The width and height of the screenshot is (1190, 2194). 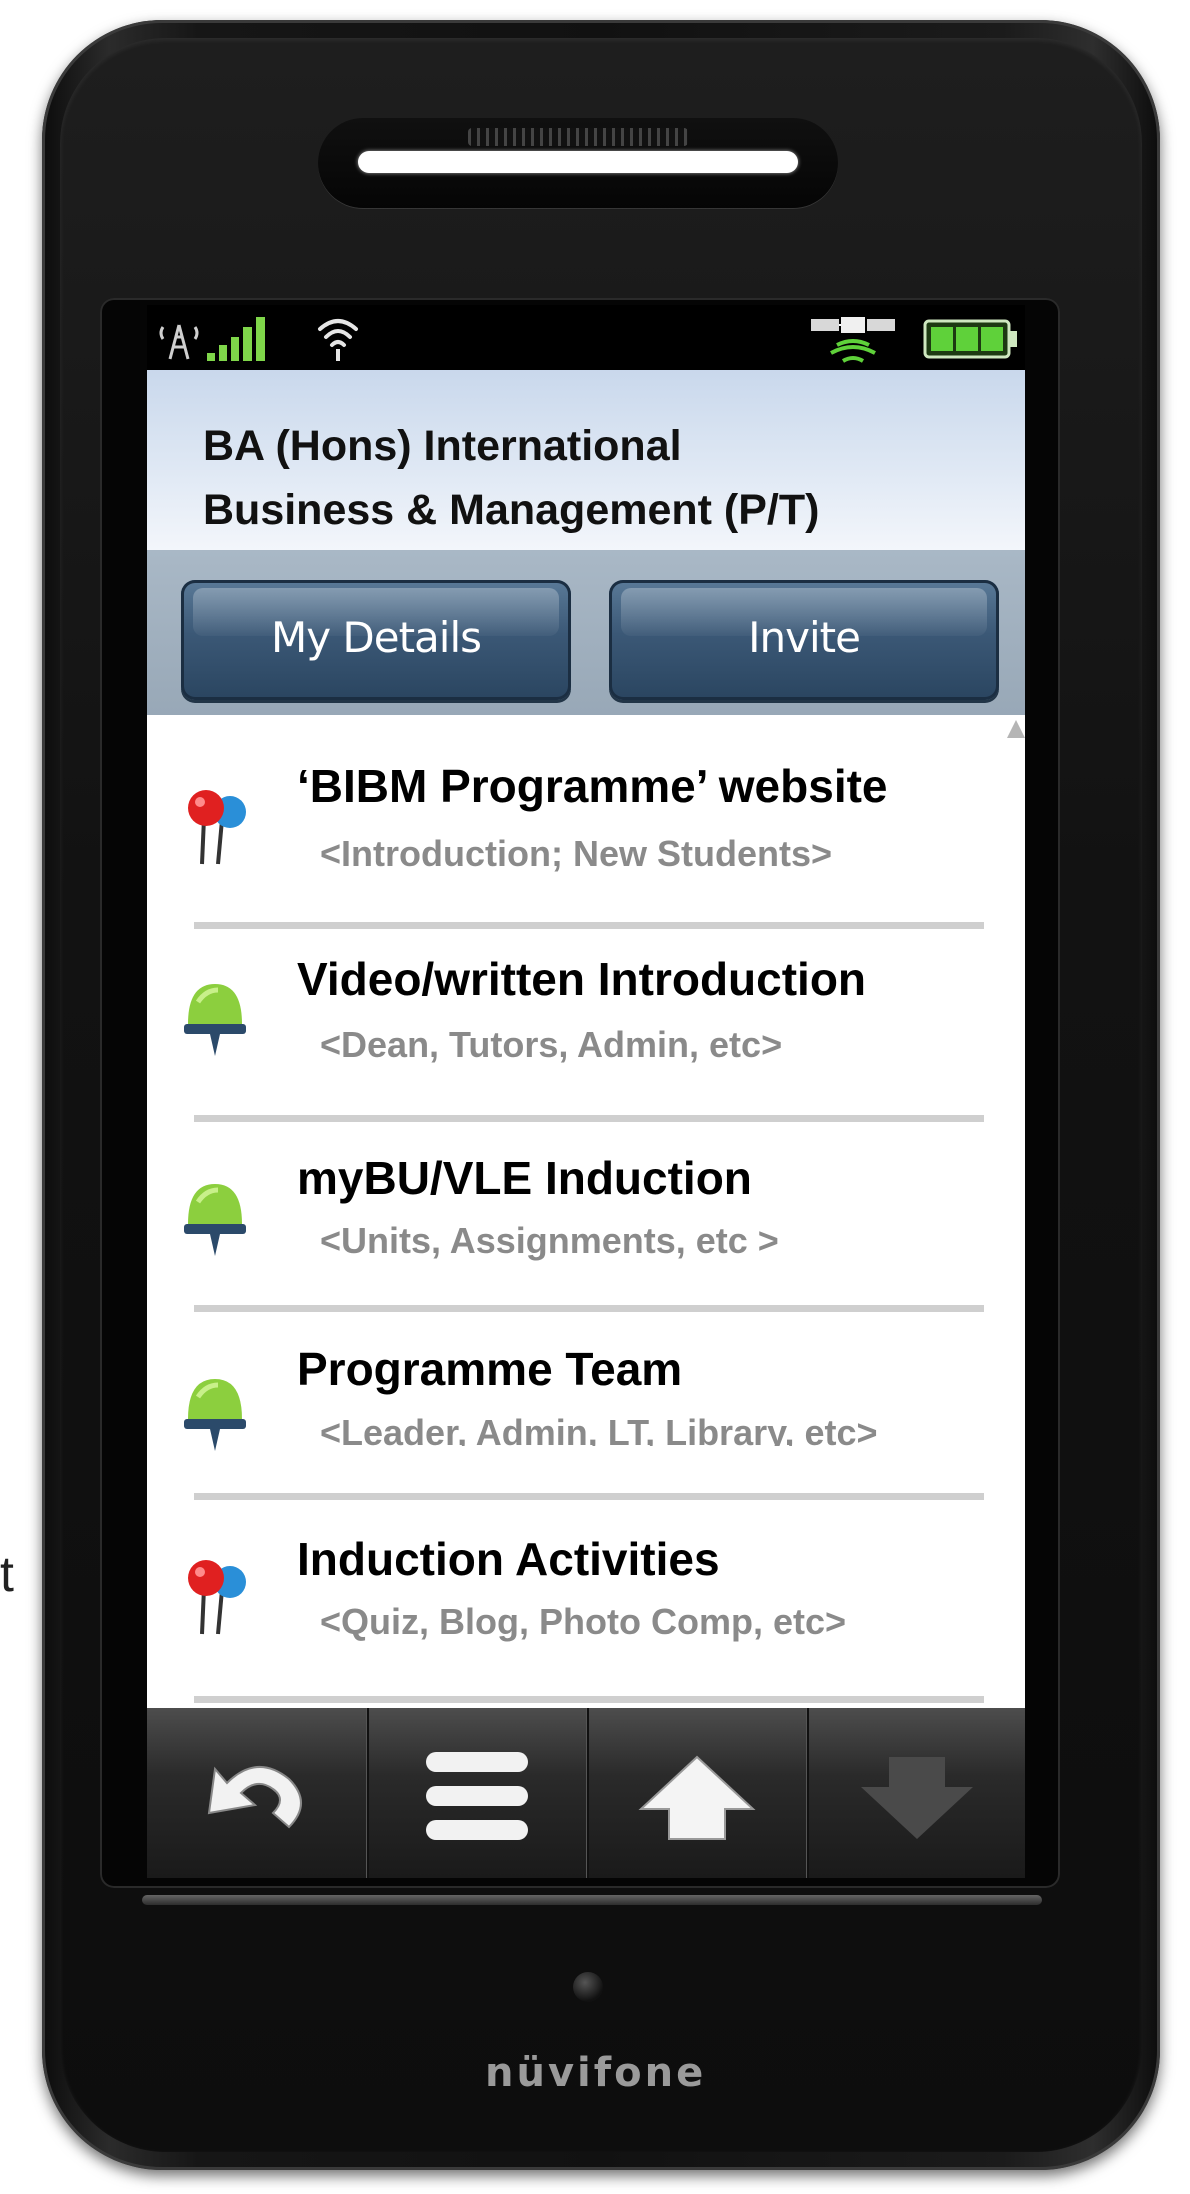 I want to click on back-icon, so click(x=254, y=1797).